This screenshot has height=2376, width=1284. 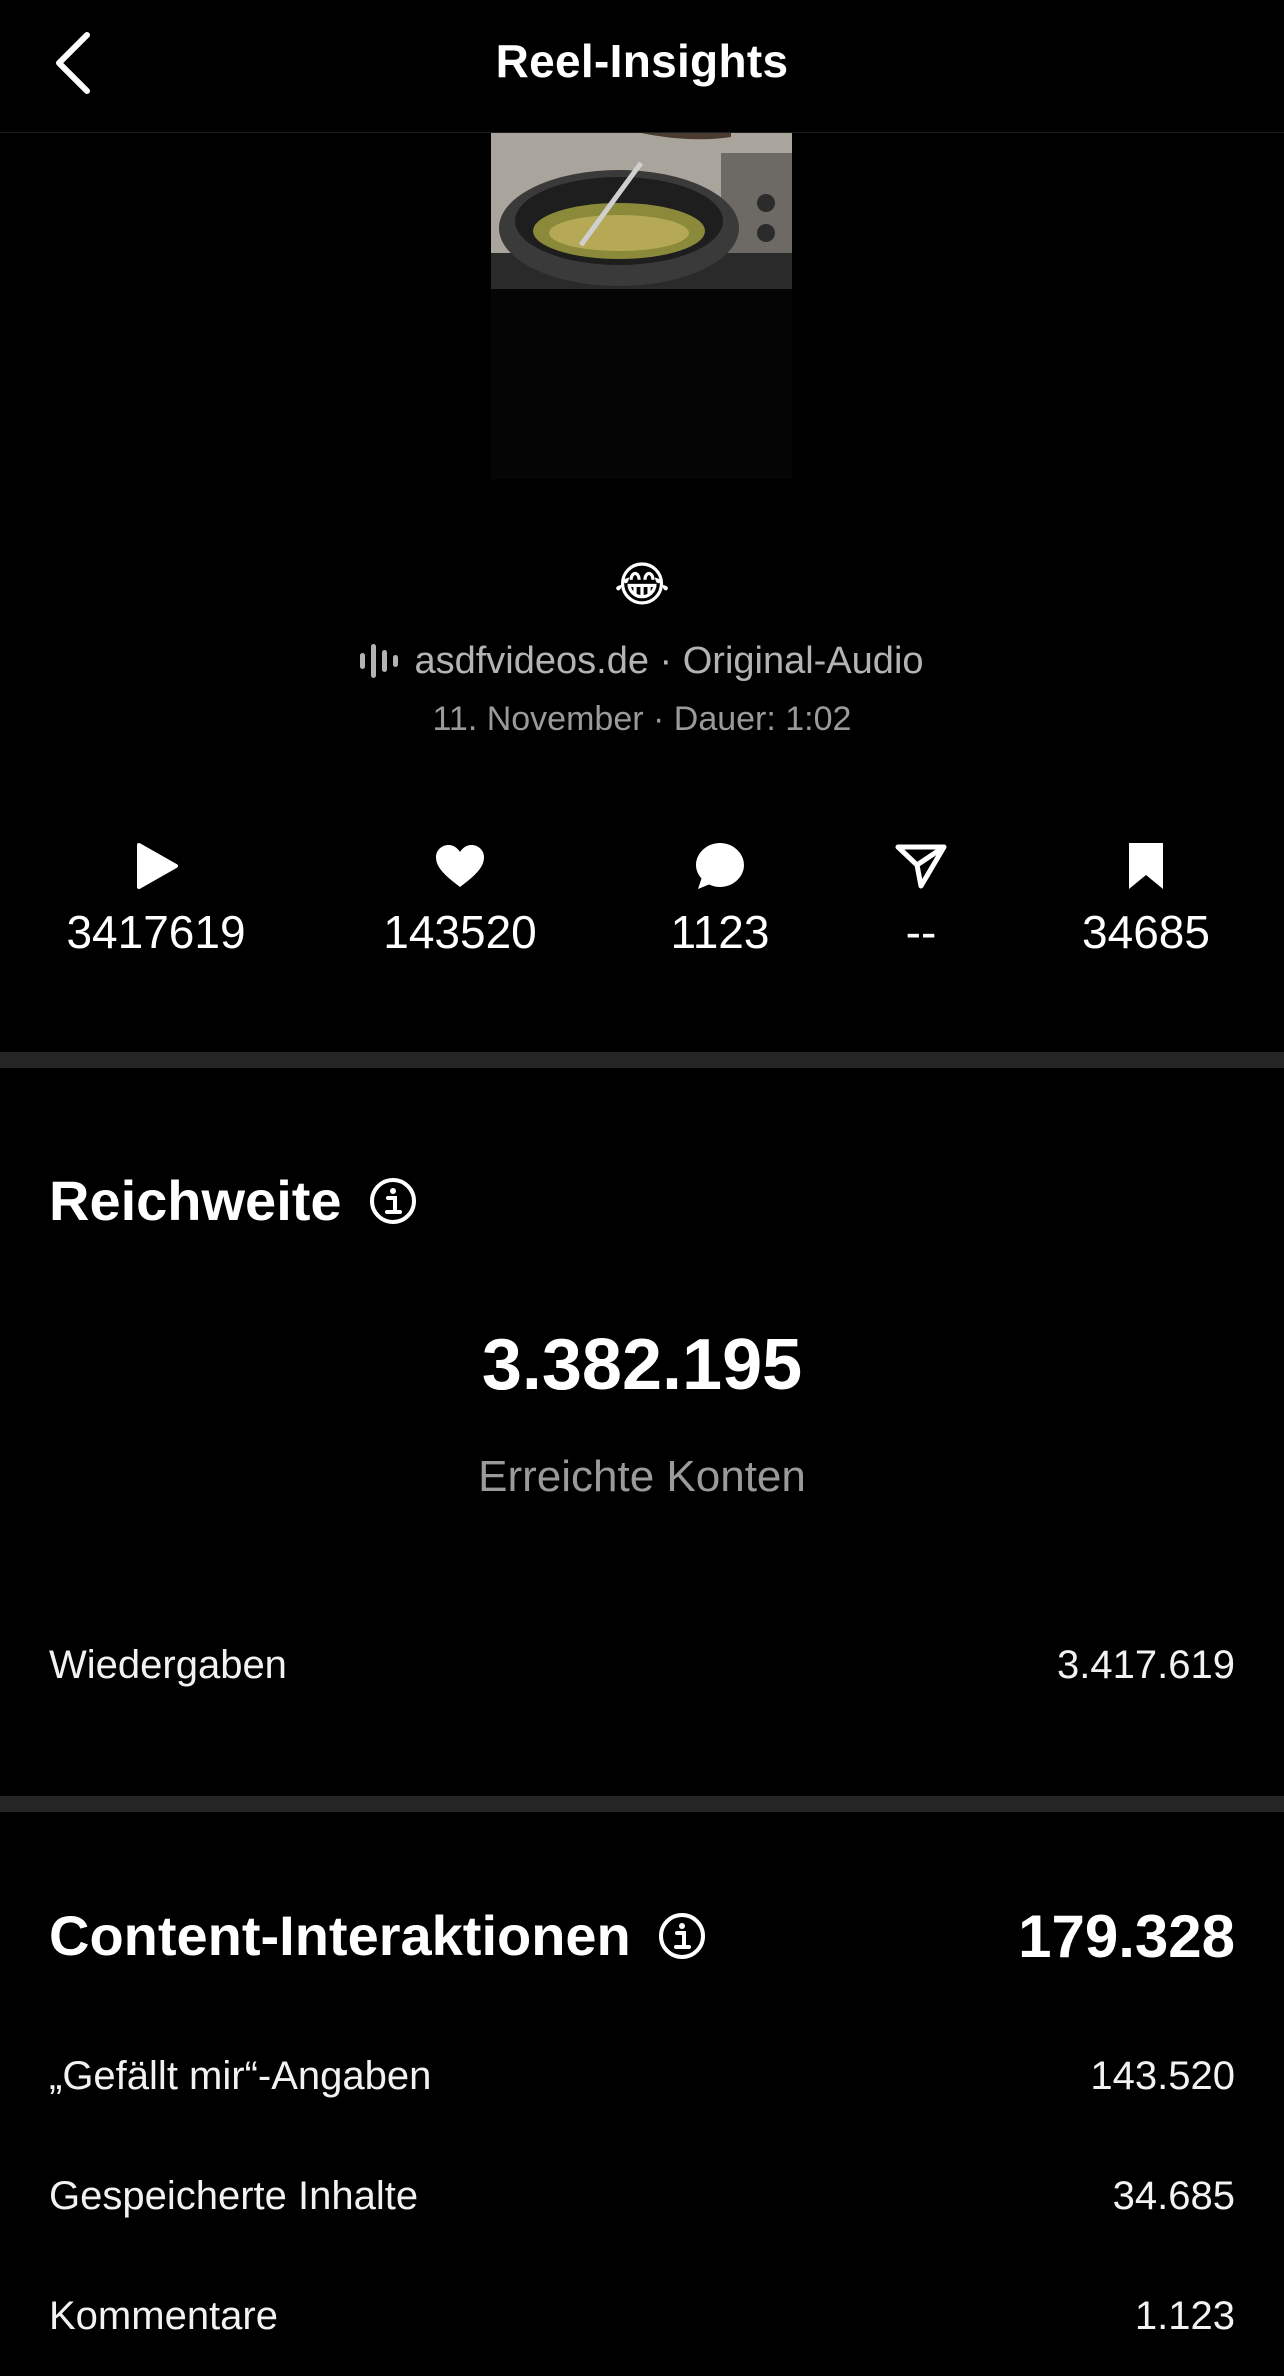 I want to click on stat-value: 34685, so click(x=1146, y=932).